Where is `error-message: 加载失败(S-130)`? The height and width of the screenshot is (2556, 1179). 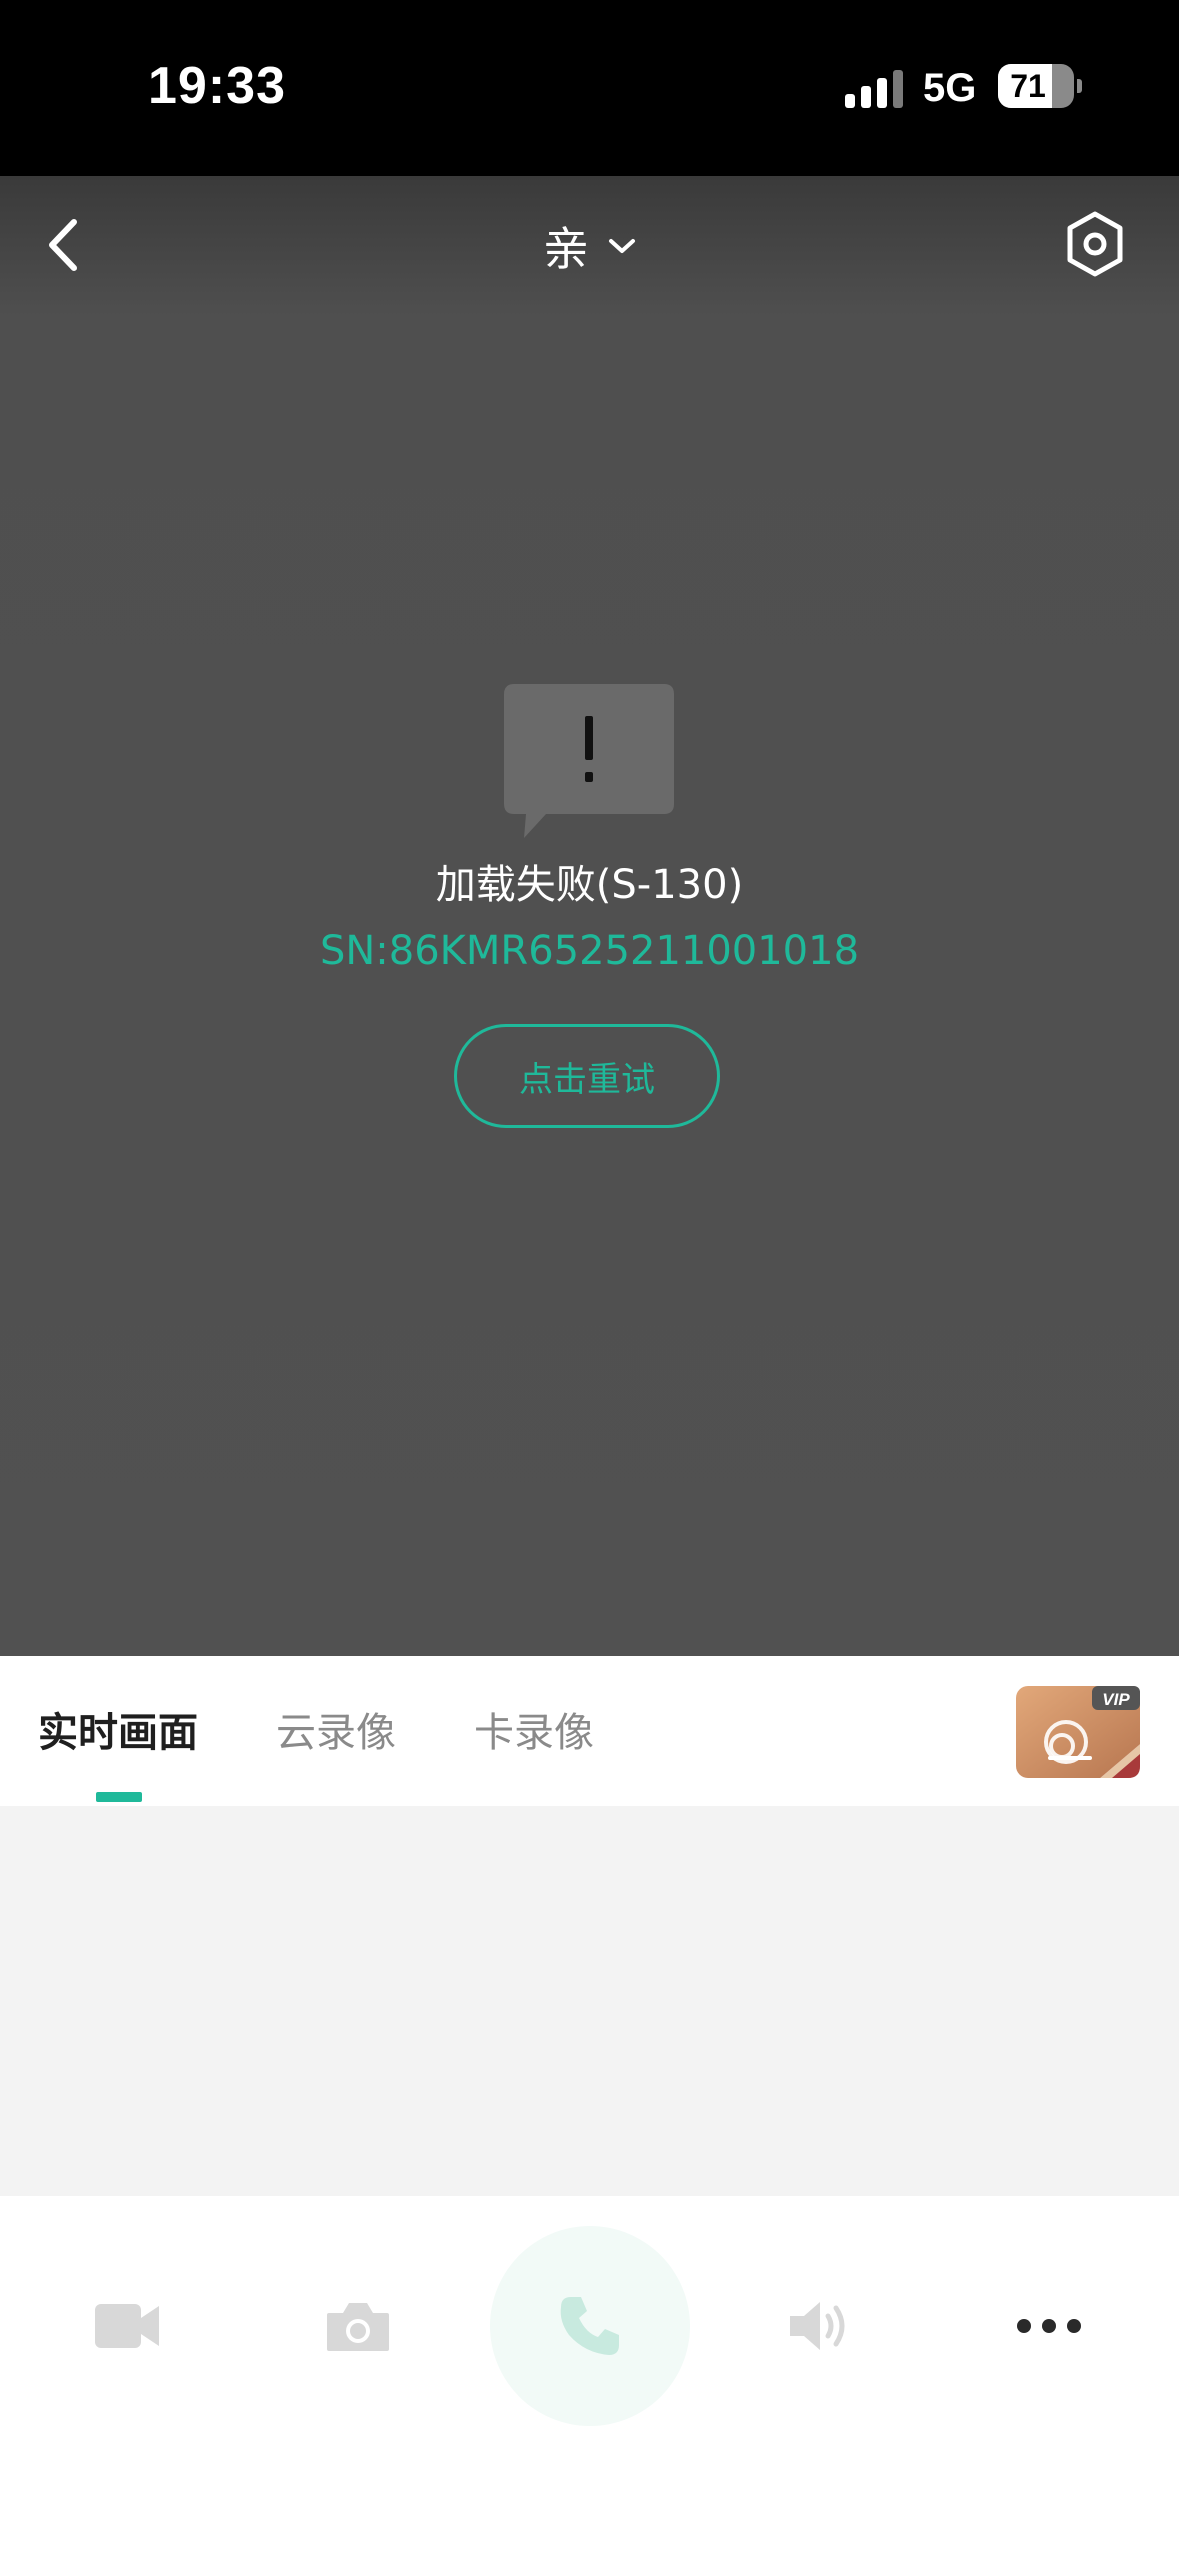
error-message: 加载失败(S-130) is located at coordinates (589, 885).